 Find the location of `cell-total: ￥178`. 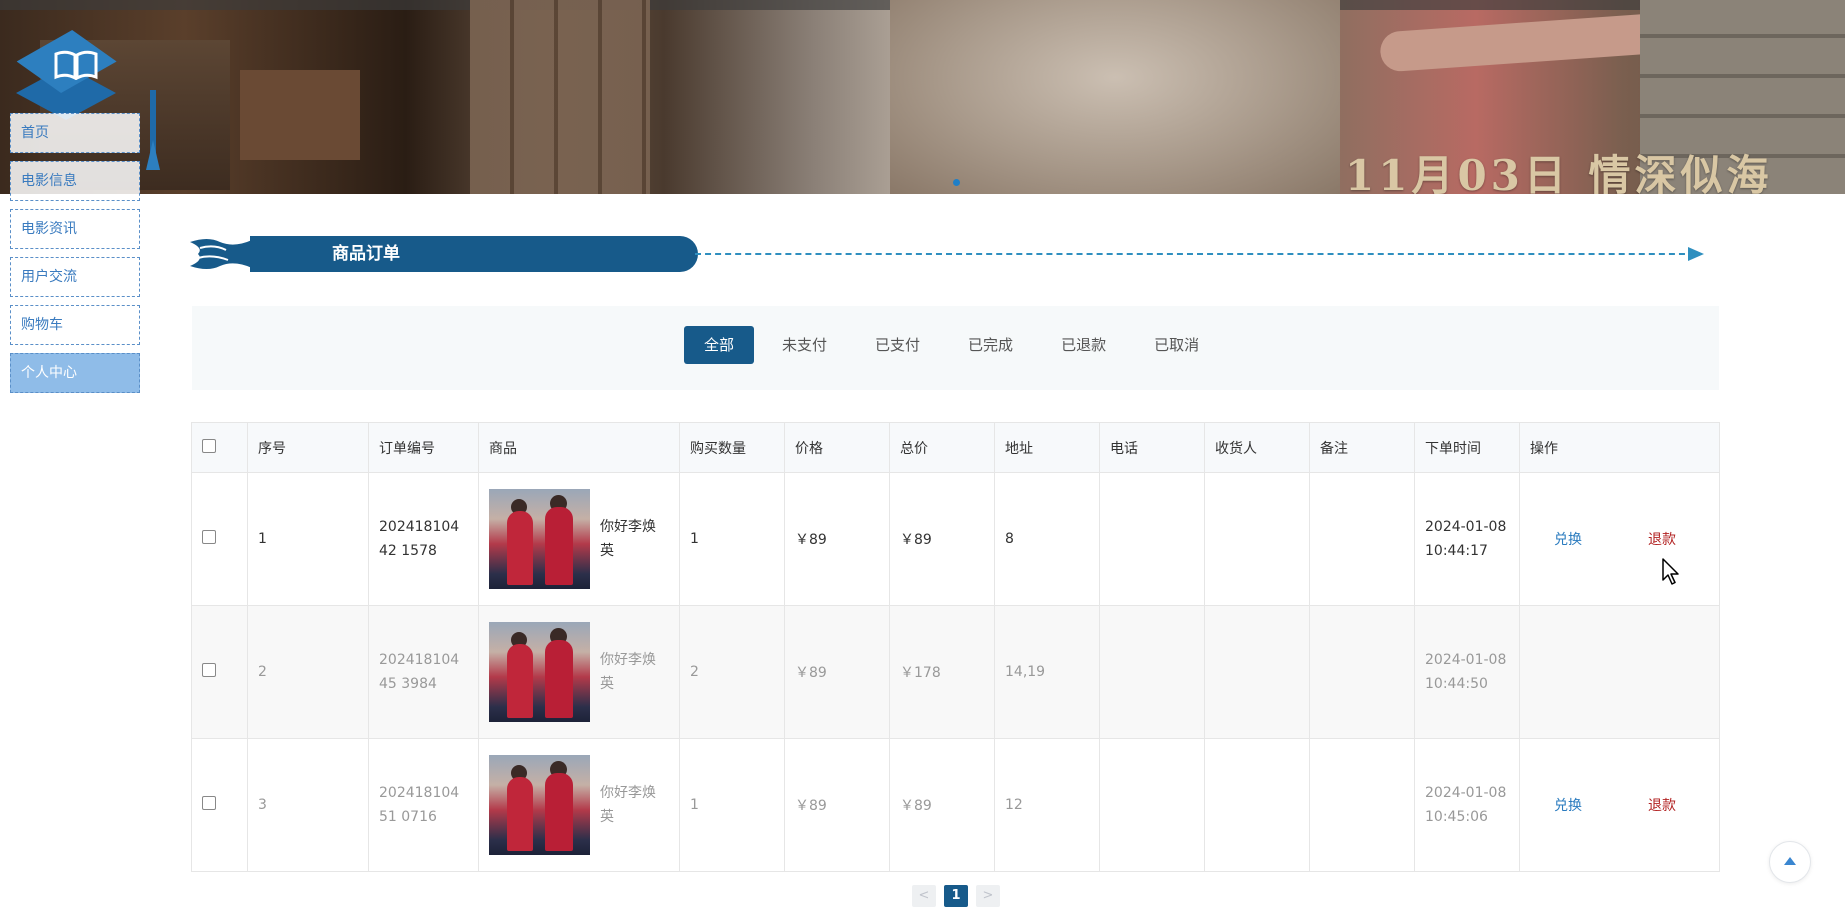

cell-total: ￥178 is located at coordinates (942, 672).